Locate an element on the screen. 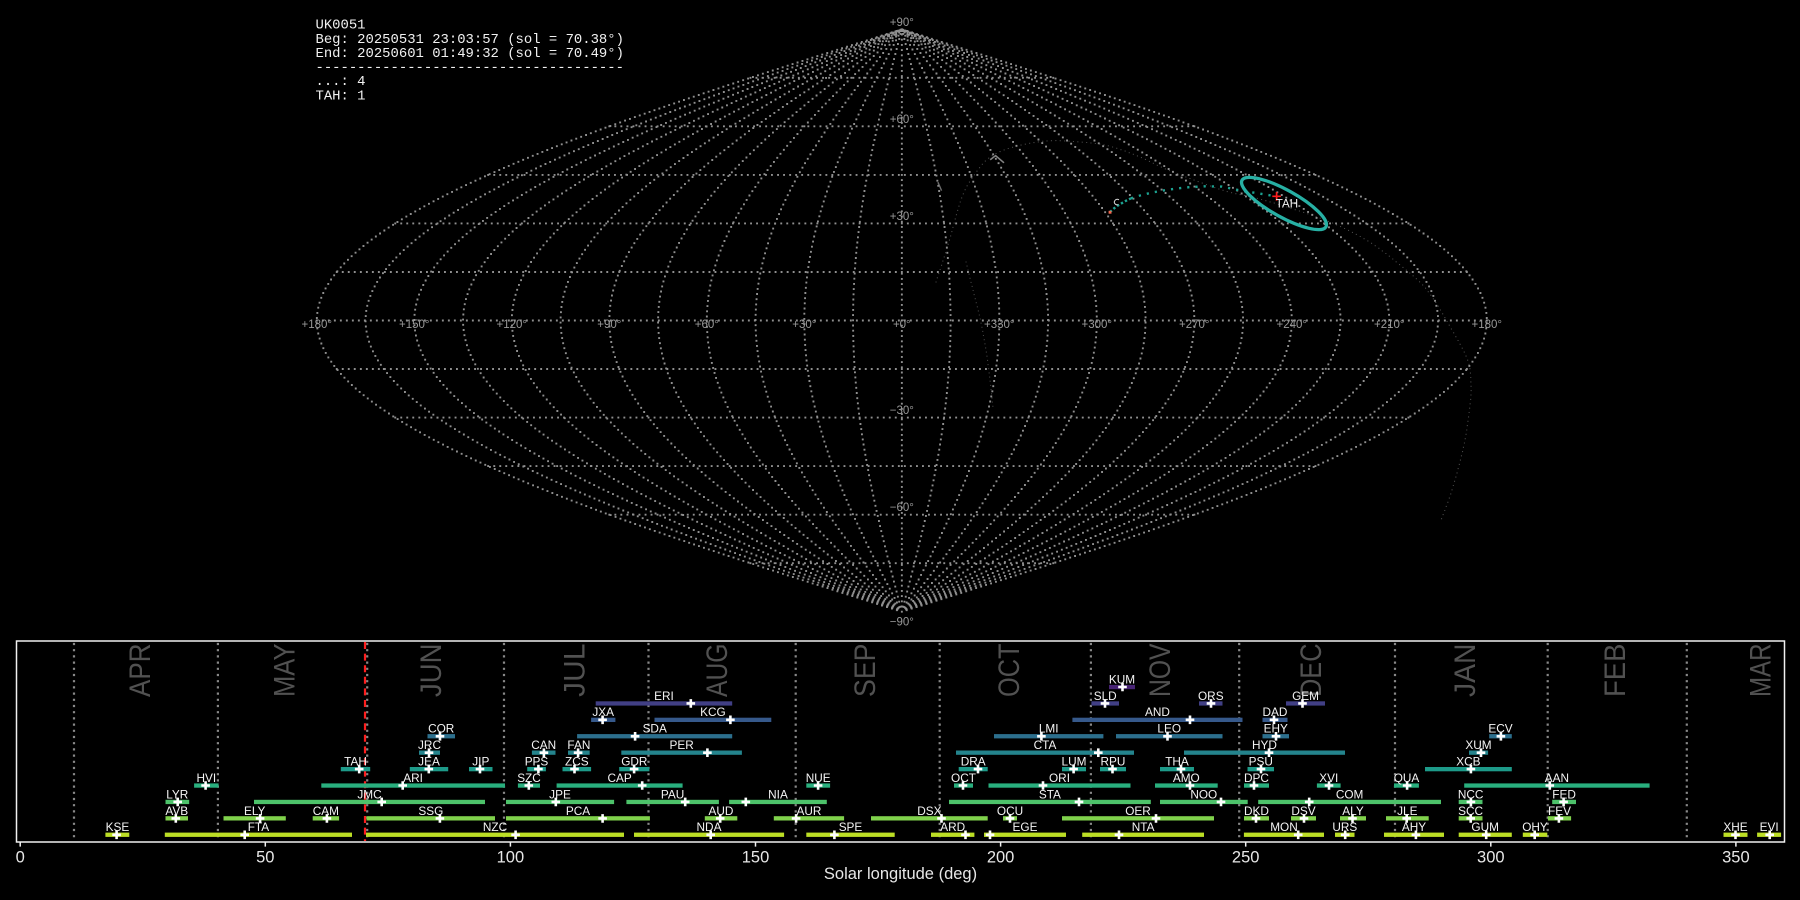  svg-text: JMC is located at coordinates (369, 794).